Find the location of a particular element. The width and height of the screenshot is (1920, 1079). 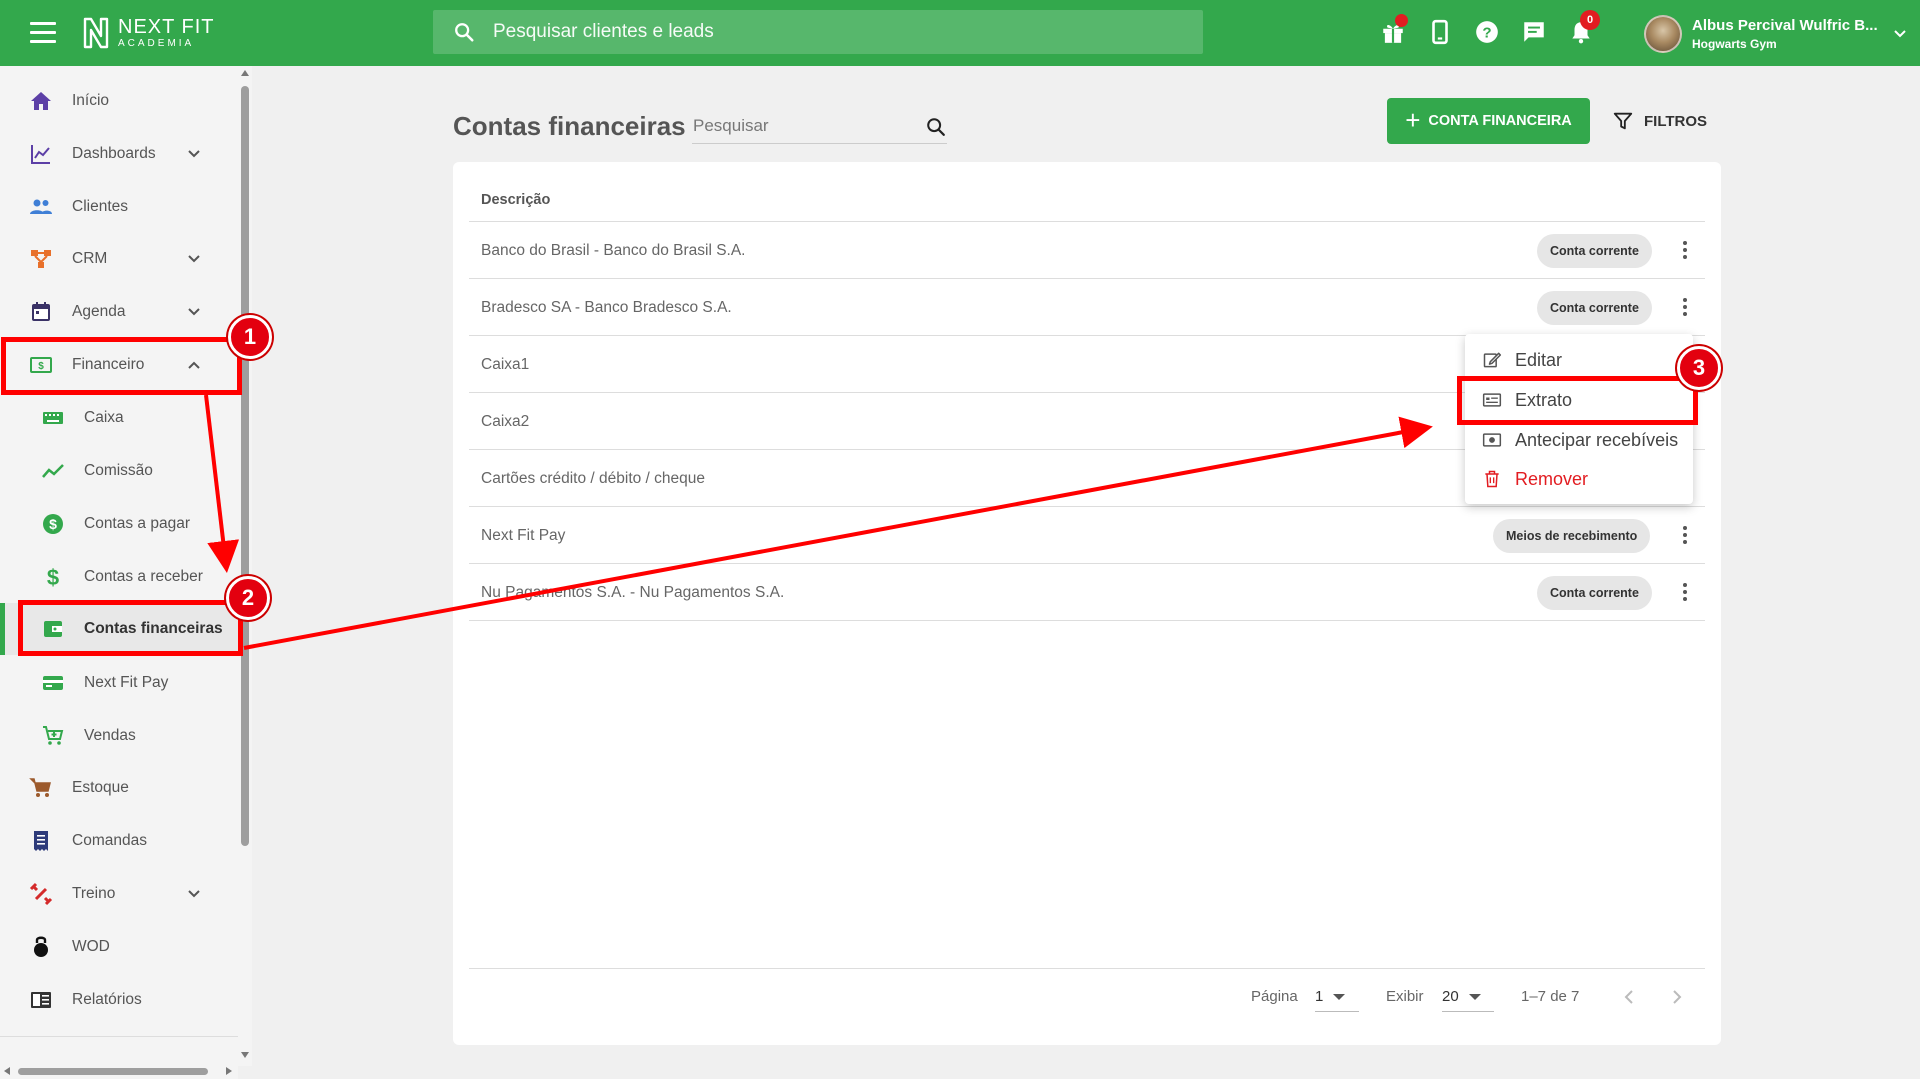

logo: NEXT FIT ACADEMIA is located at coordinates (148, 33).